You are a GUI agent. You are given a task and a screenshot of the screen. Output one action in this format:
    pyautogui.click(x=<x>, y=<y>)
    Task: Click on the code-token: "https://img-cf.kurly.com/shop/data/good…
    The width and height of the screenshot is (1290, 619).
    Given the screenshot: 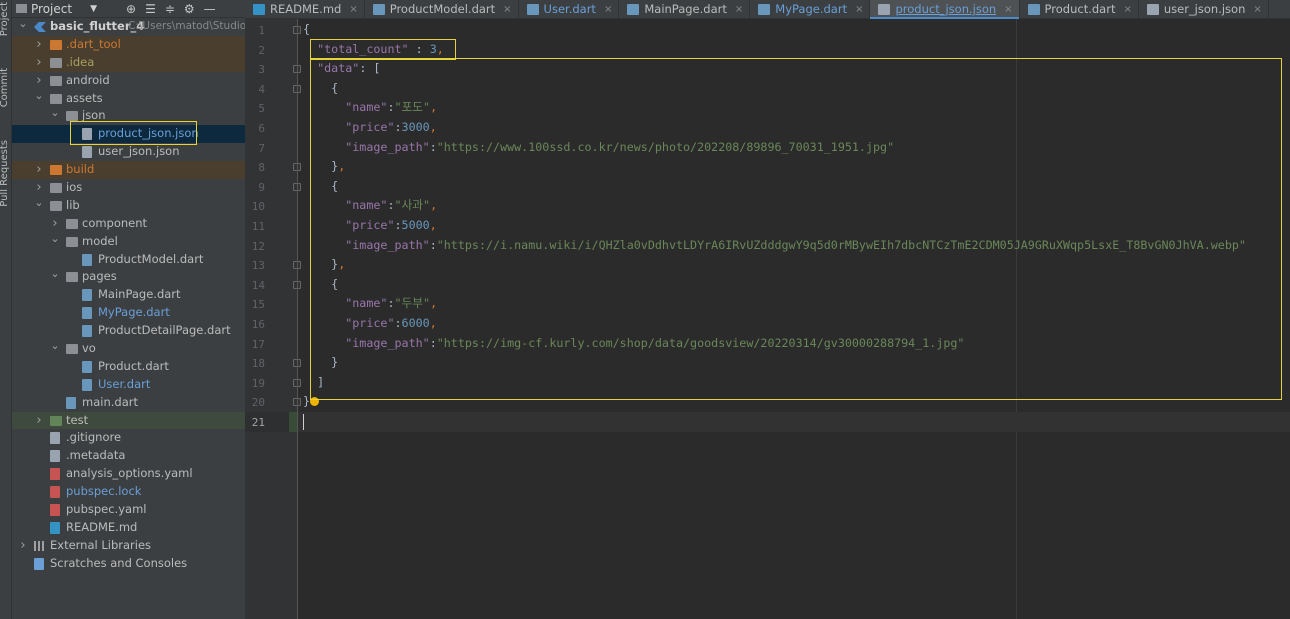 What is the action you would take?
    pyautogui.click(x=700, y=342)
    